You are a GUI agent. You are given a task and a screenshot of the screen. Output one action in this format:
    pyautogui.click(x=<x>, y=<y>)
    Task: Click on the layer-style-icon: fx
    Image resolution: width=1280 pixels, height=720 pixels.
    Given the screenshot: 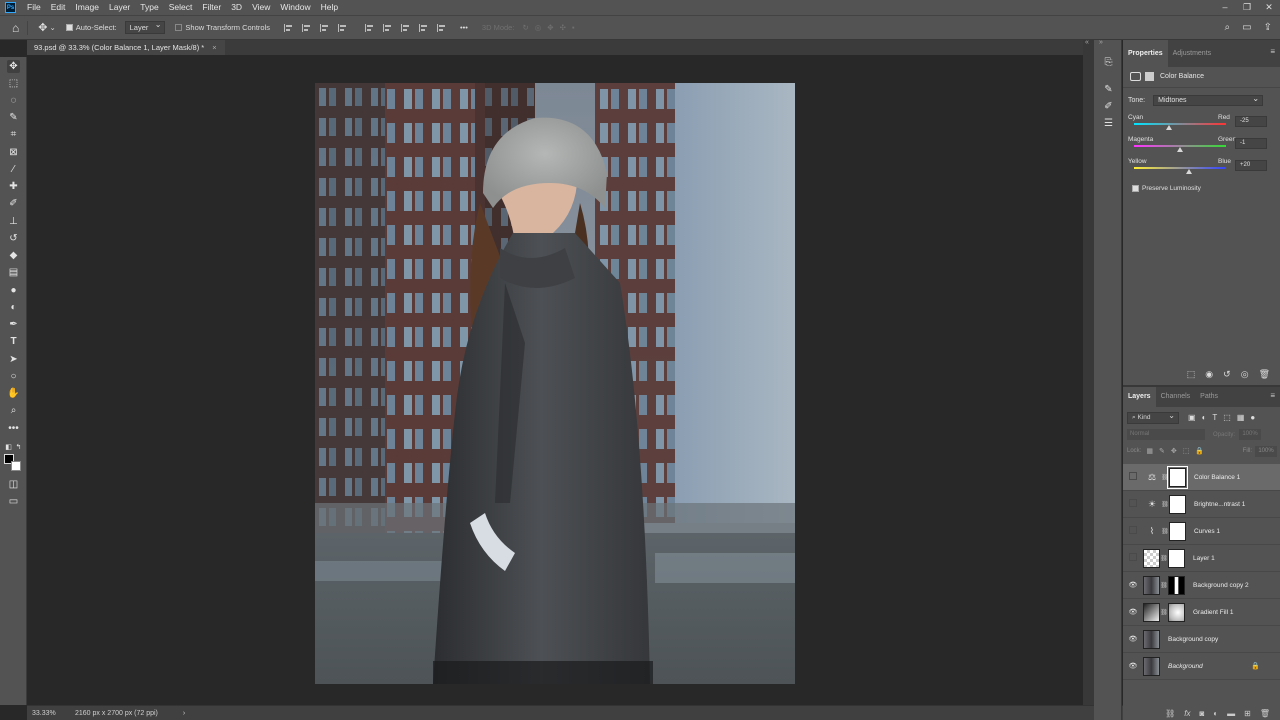 What is the action you would take?
    pyautogui.click(x=1187, y=713)
    